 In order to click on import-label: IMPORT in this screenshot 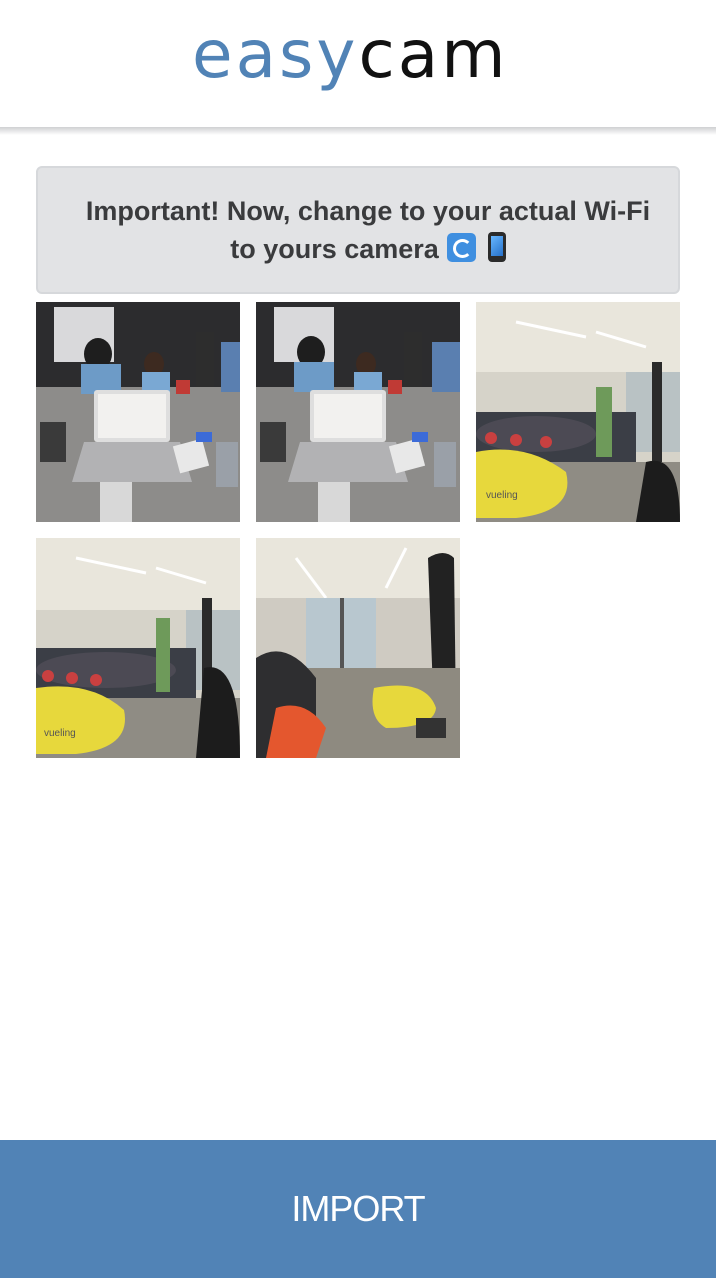, I will do `click(358, 1208)`.